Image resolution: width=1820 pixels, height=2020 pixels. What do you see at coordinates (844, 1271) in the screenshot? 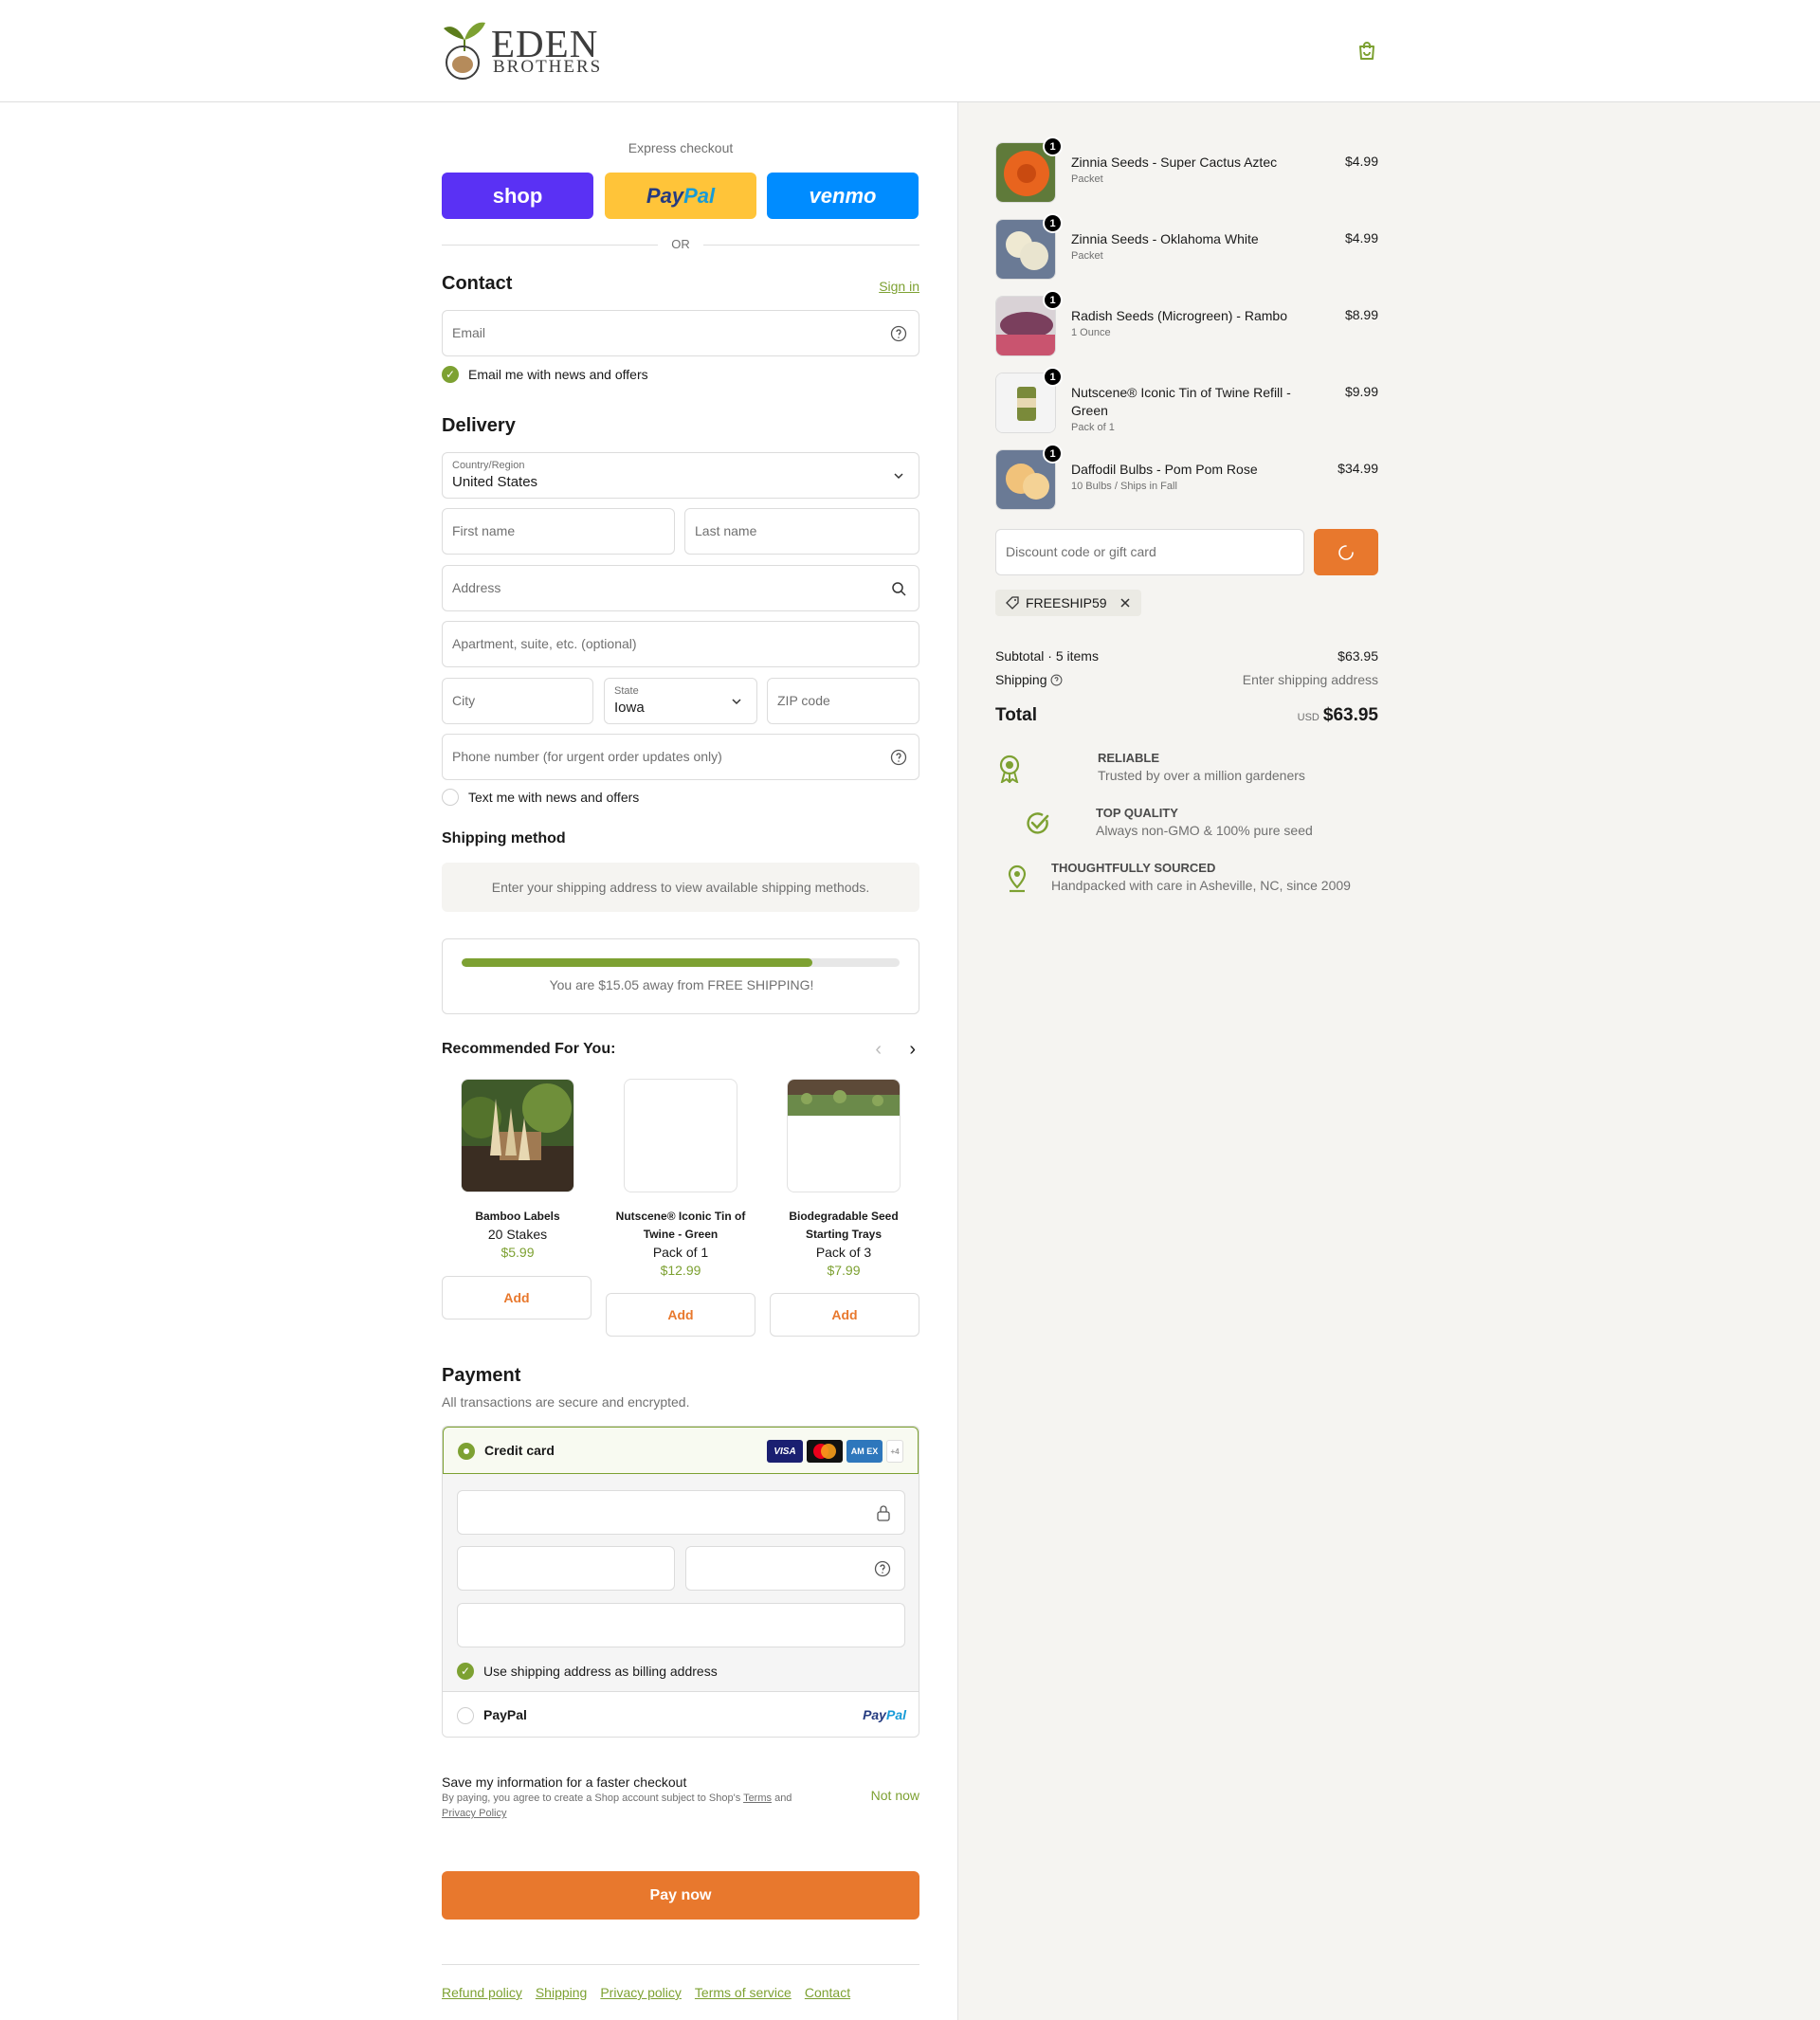
I see `recommended-price: $7.99` at bounding box center [844, 1271].